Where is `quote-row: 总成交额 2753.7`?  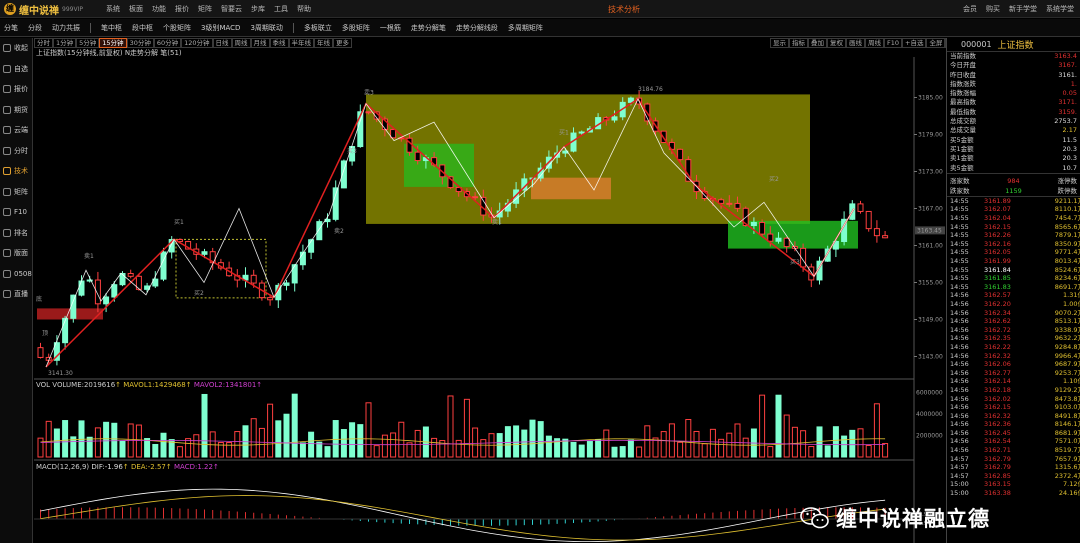
quote-row: 总成交额 2753.7 is located at coordinates (1013, 121).